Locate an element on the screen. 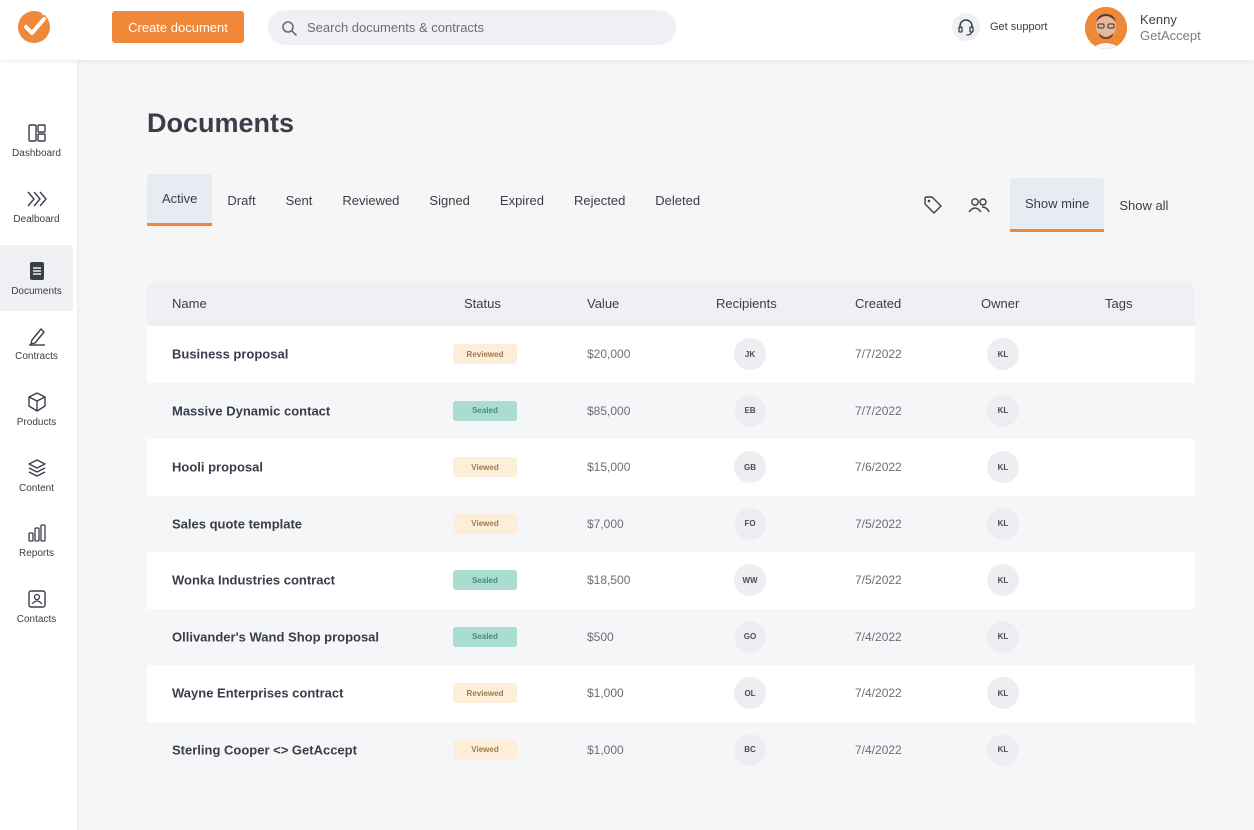 The width and height of the screenshot is (1254, 830). tab-expired: Expired is located at coordinates (522, 200).